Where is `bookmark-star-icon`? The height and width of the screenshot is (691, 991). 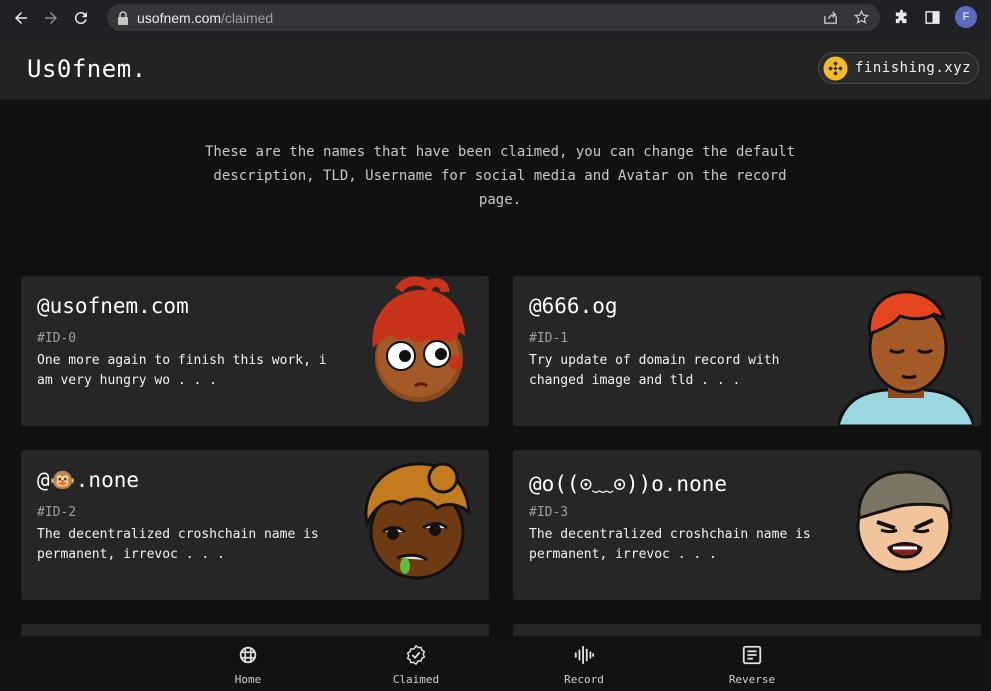
bookmark-star-icon is located at coordinates (861, 17).